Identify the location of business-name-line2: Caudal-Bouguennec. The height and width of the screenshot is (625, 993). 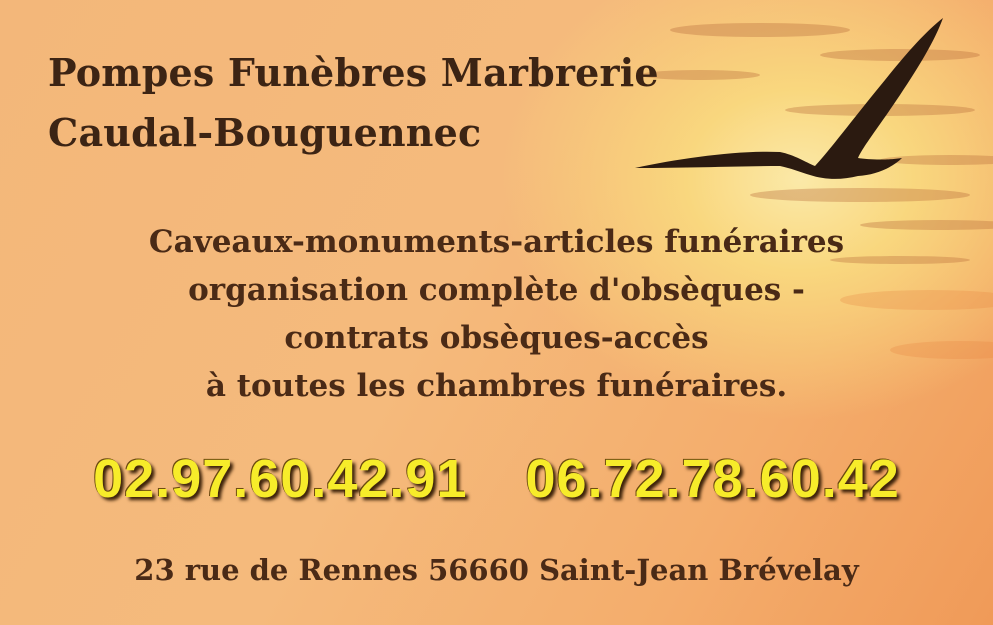
(265, 132).